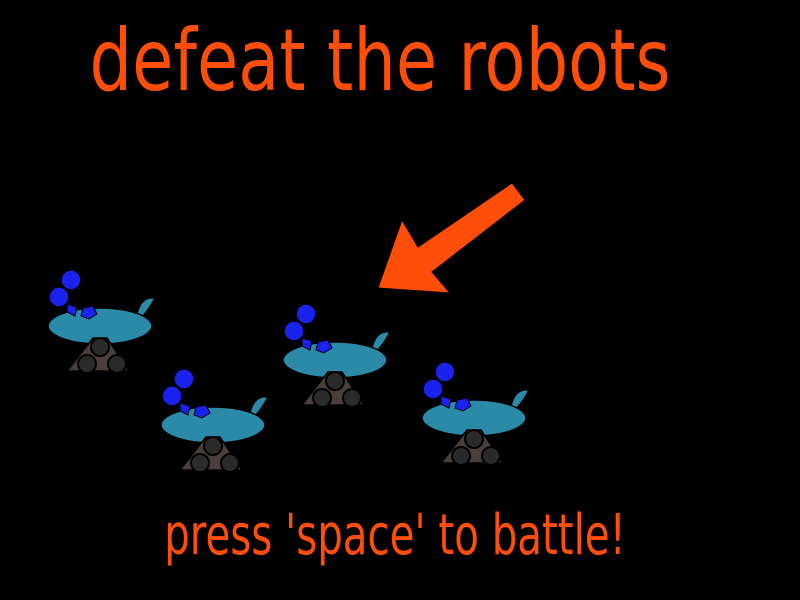  Describe the element at coordinates (380, 61) in the screenshot. I see `screen-title: defeat the robots` at that location.